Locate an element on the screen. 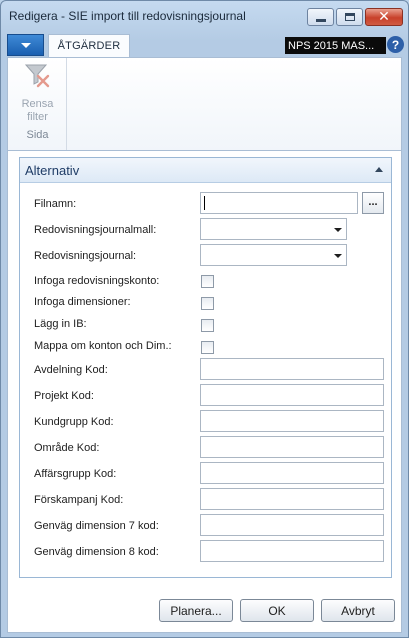  filename-label: Filnamn: is located at coordinates (55, 204).